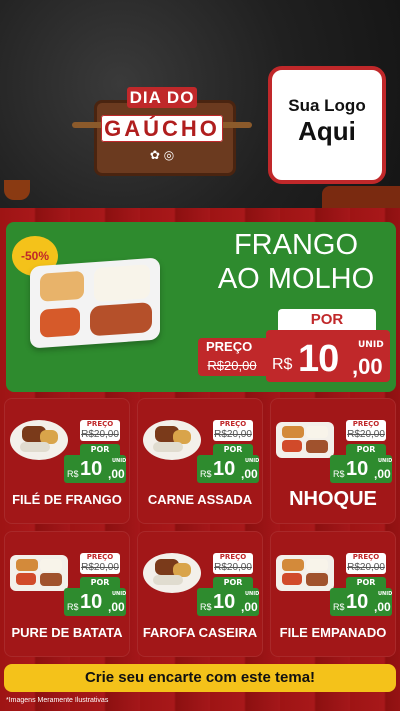  I want to click on product-card: PREÇO R$20,00 POR R$ 10,00 UNID NHOQUE, so click(333, 461).